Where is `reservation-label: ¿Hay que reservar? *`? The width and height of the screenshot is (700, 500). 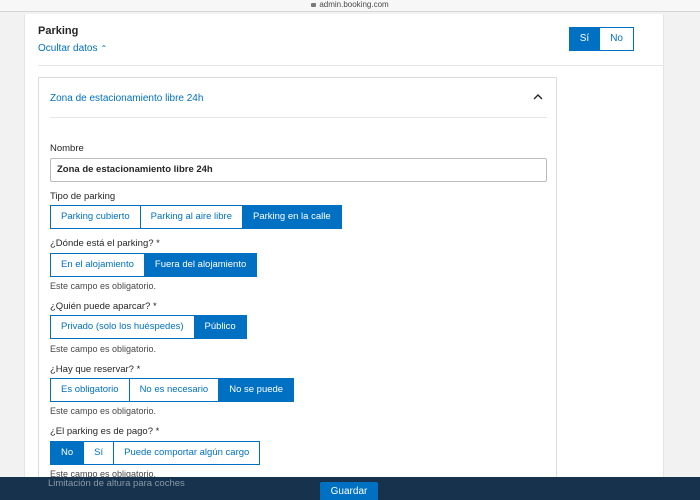
reservation-label: ¿Hay que reservar? * is located at coordinates (95, 369).